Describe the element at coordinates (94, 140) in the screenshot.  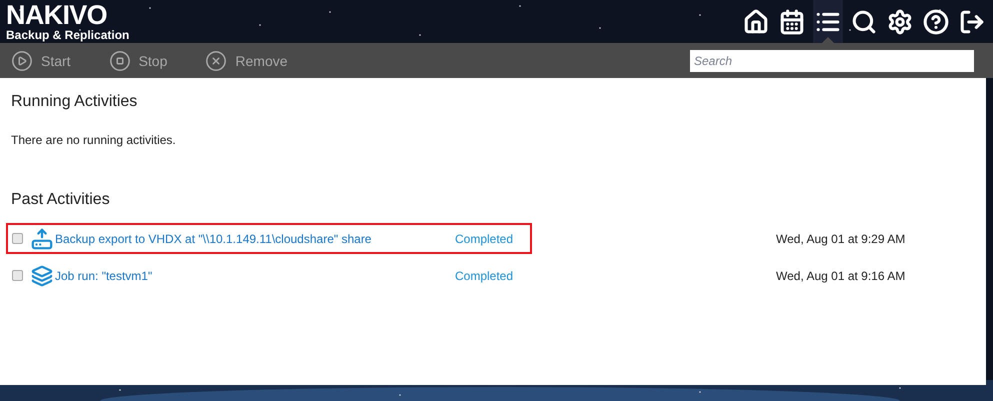
I see `empty-message: There are no running activities.` at that location.